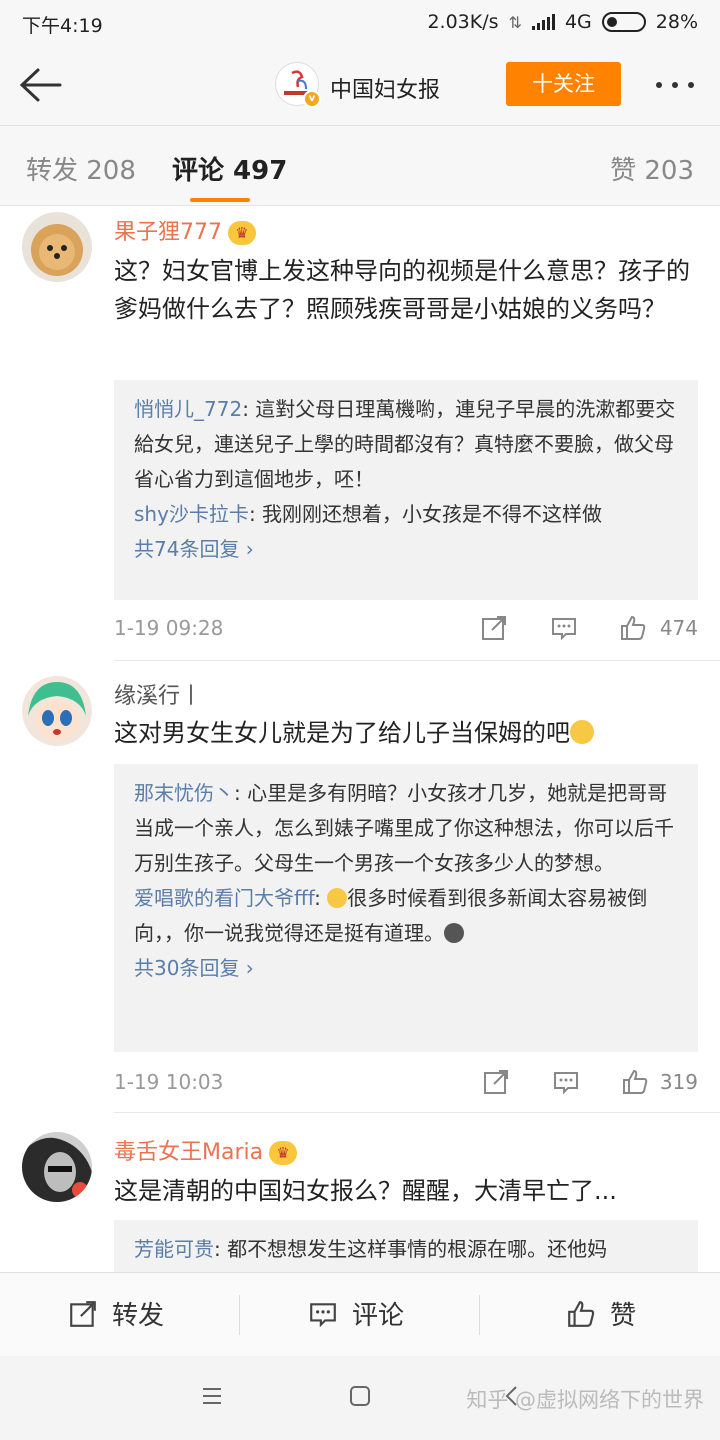  What do you see at coordinates (342, 733) in the screenshot?
I see `comment-text-body: 这对男女生女儿就是为了给儿子当保姆的吧` at bounding box center [342, 733].